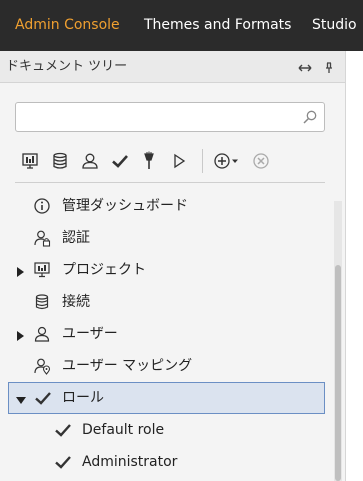 The height and width of the screenshot is (481, 363). I want to click on tree-item-label: ロール, so click(83, 398).